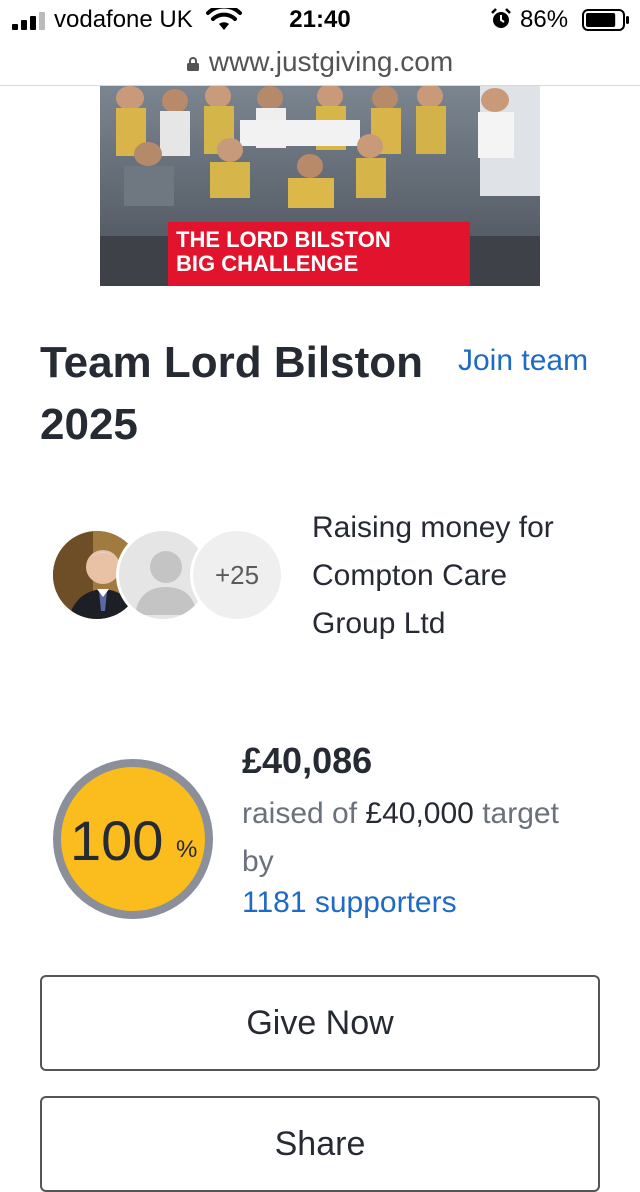 This screenshot has height=1192, width=640. I want to click on team-title-line-2: 2025, so click(89, 424).